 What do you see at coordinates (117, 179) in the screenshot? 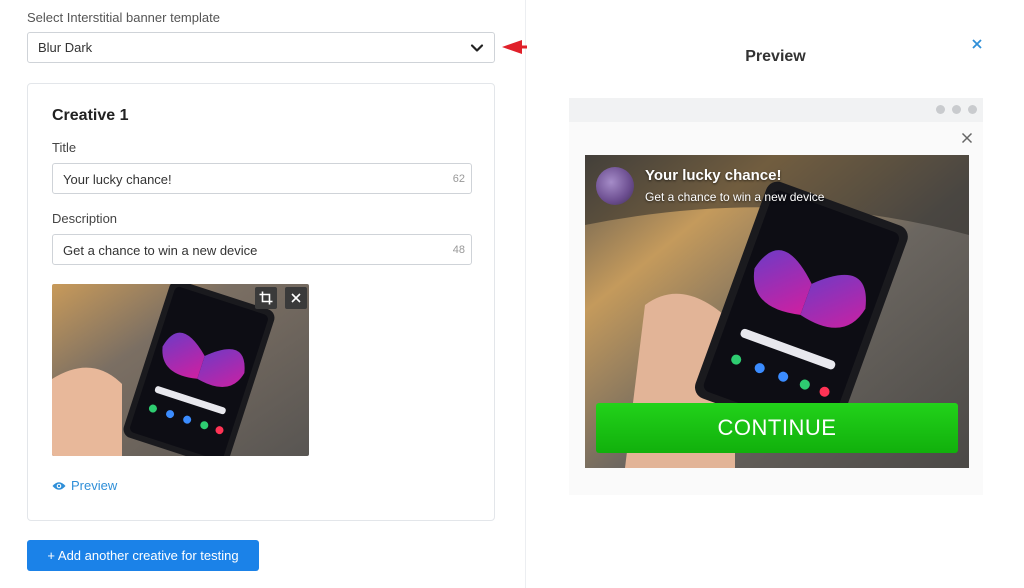
I see `title-input-value: Your lucky chance!` at bounding box center [117, 179].